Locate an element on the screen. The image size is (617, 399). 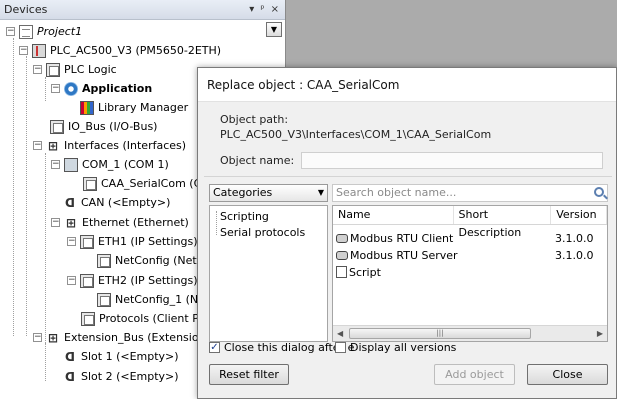
object-path-label: Object path: is located at coordinates (254, 119).